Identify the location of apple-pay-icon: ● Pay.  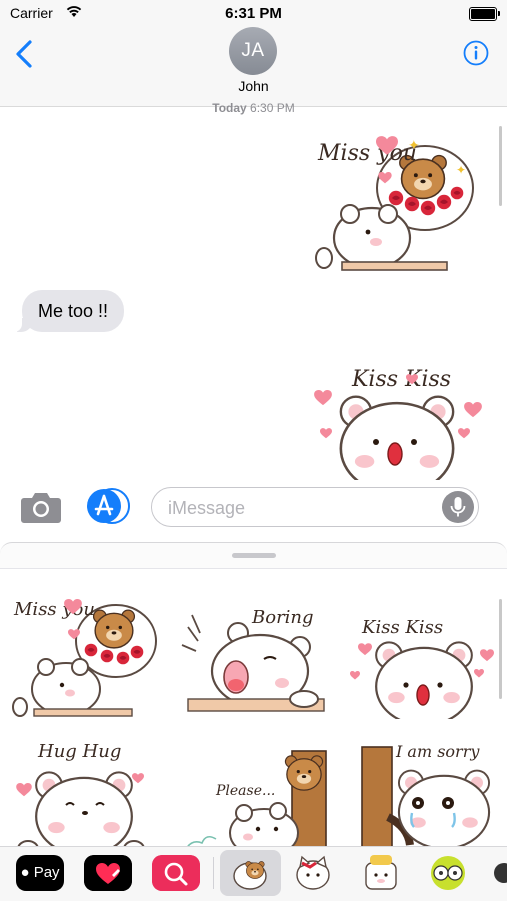
(40, 873).